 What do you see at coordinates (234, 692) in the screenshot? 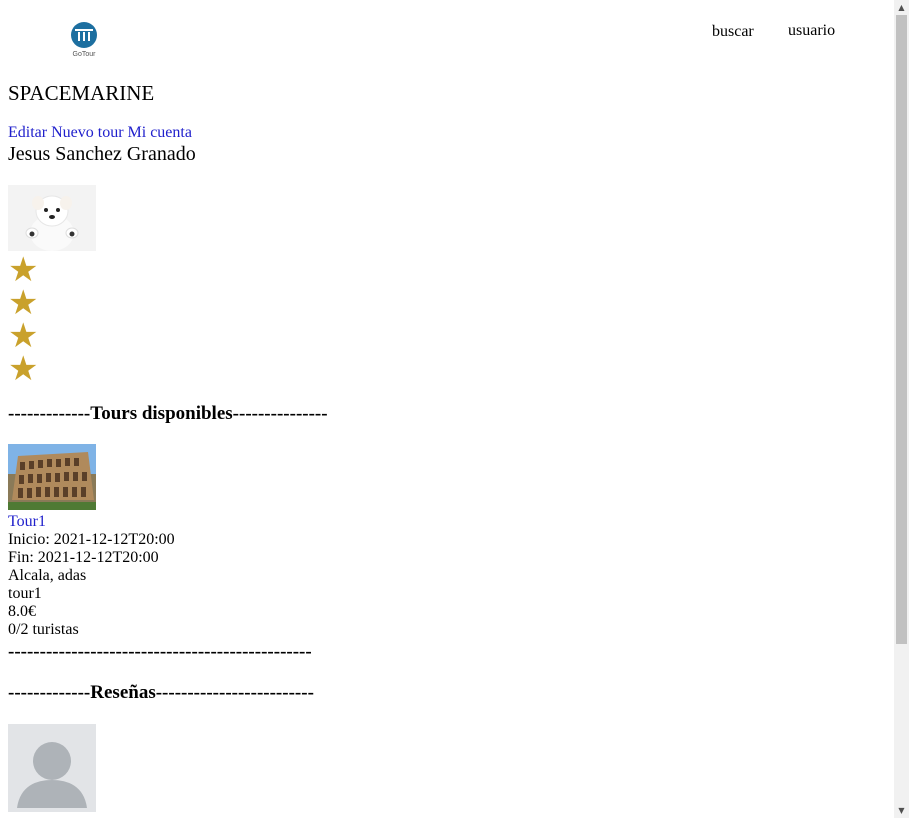
I see `resenas-heading-suffix: -------------------------` at bounding box center [234, 692].